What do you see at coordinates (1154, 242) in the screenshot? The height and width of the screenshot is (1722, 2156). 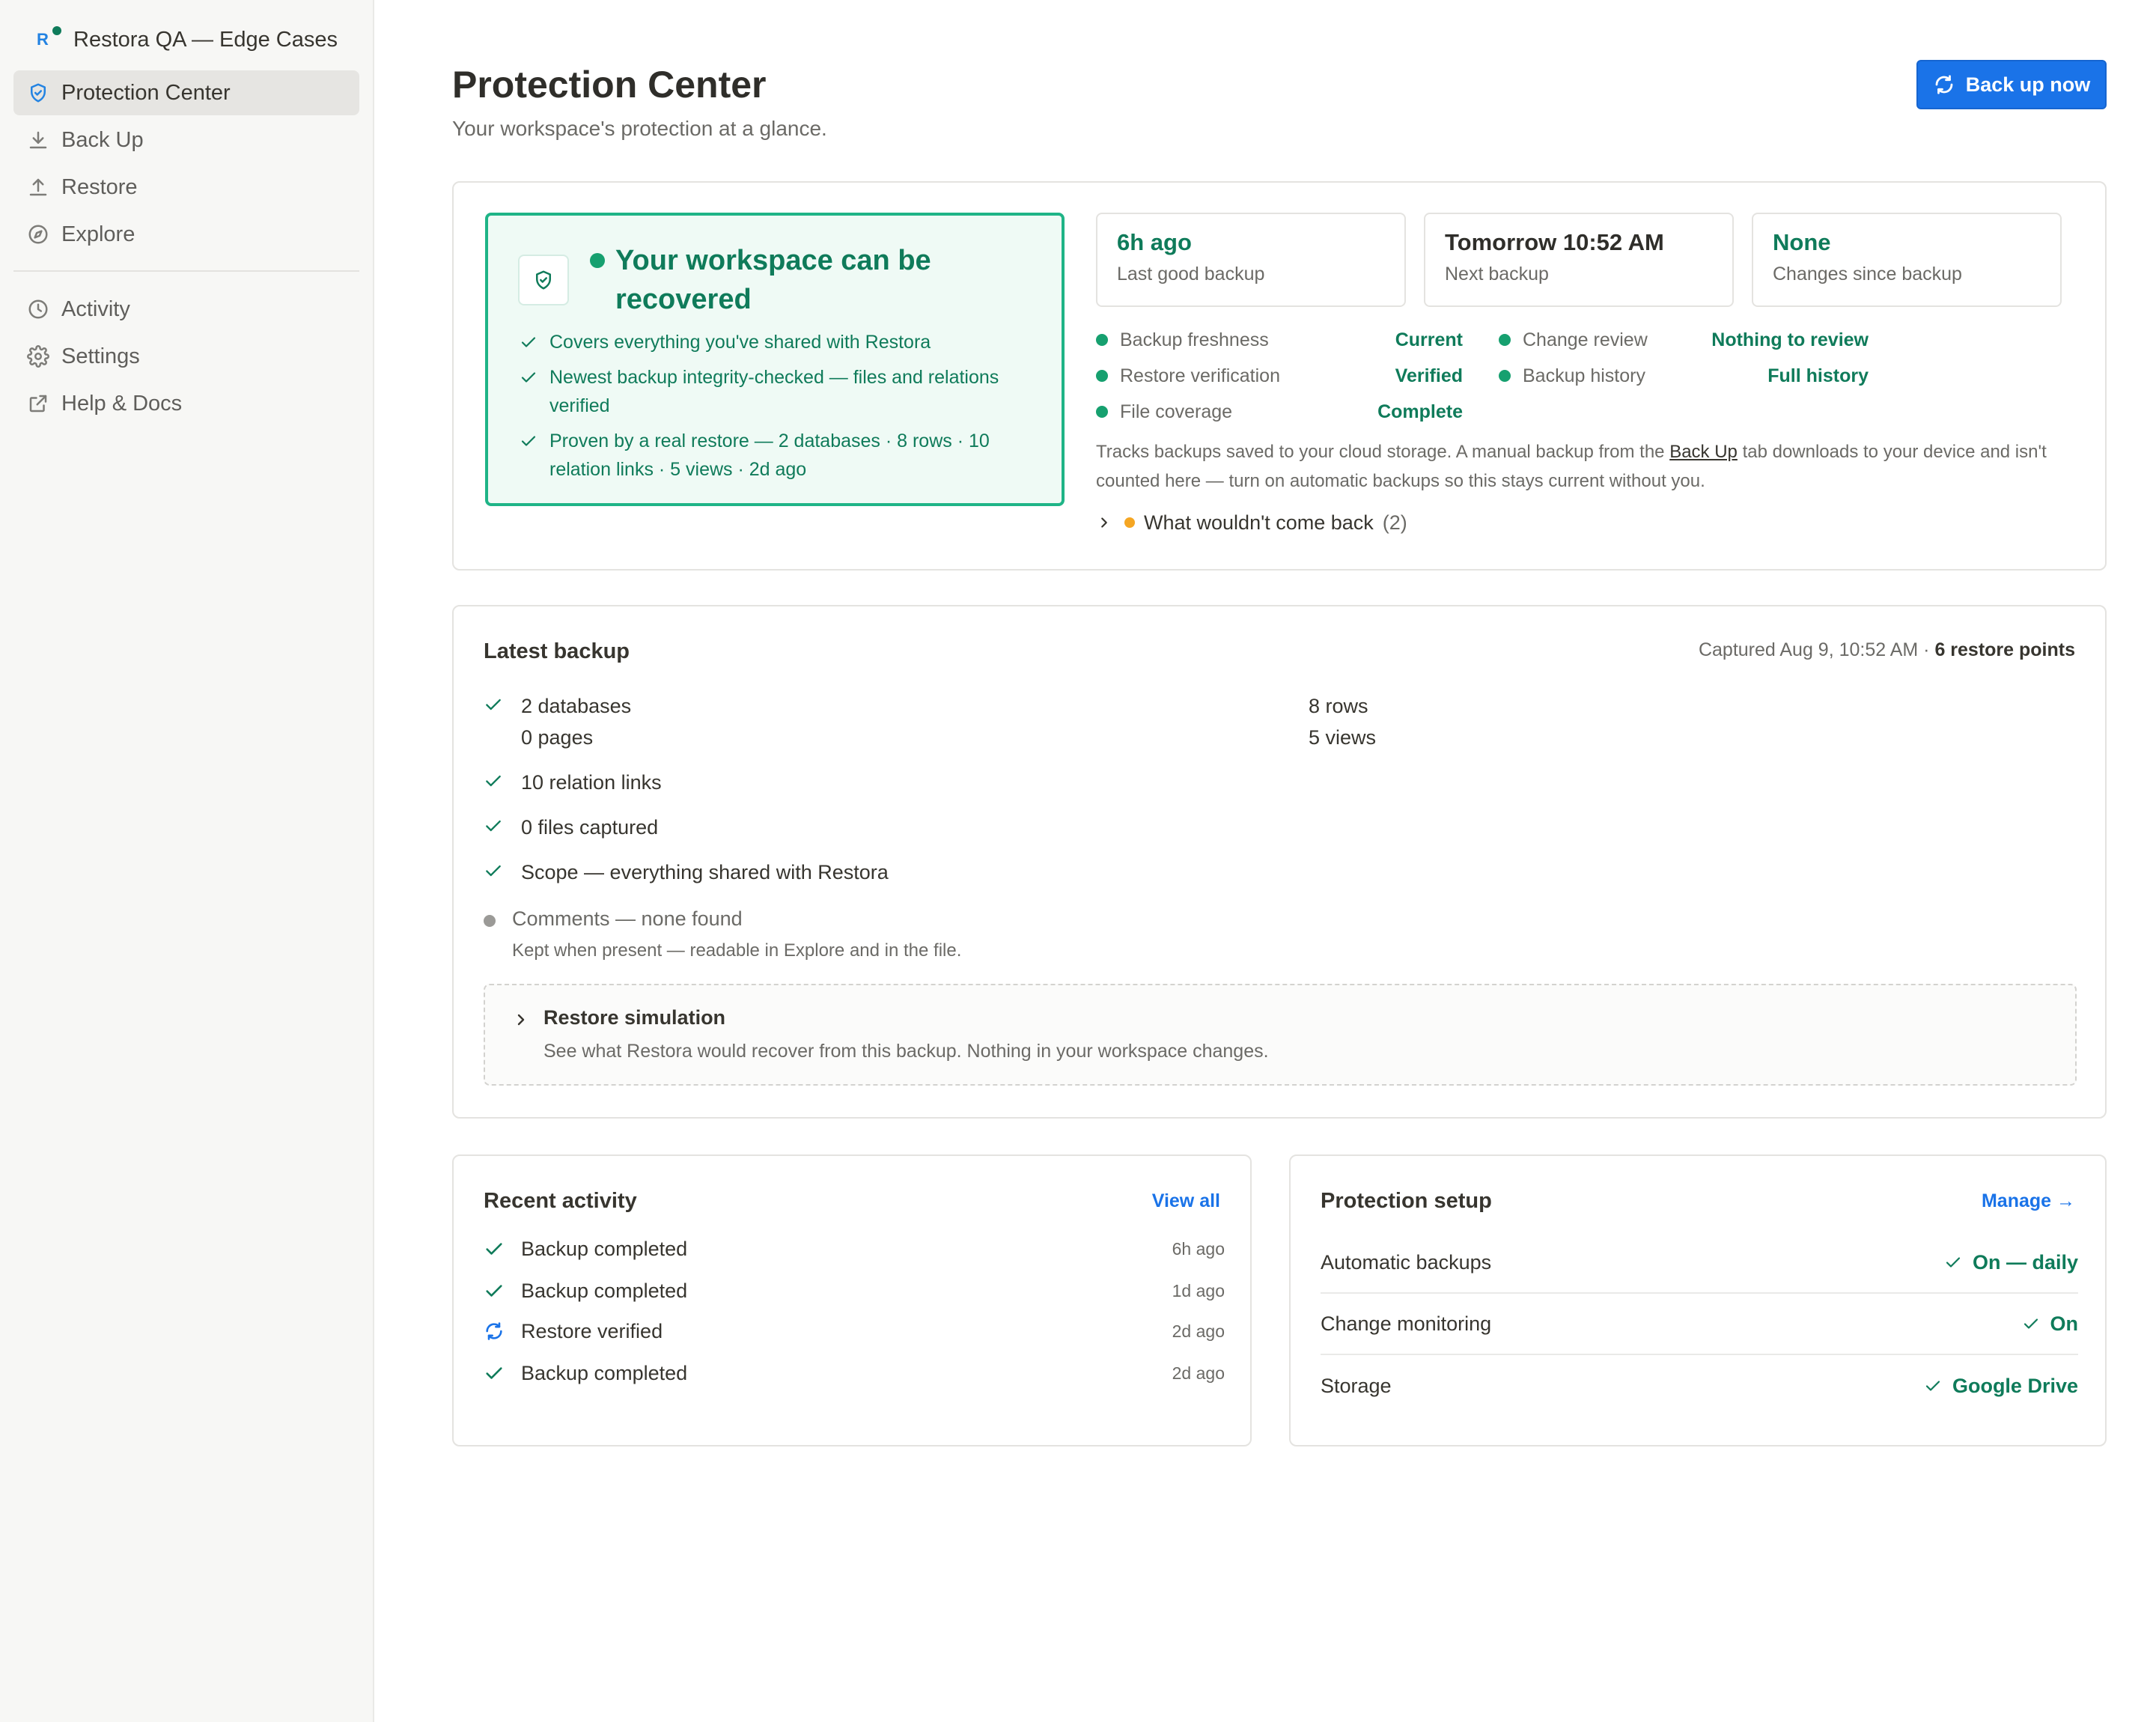 I see `stat-value: 6h ago` at bounding box center [1154, 242].